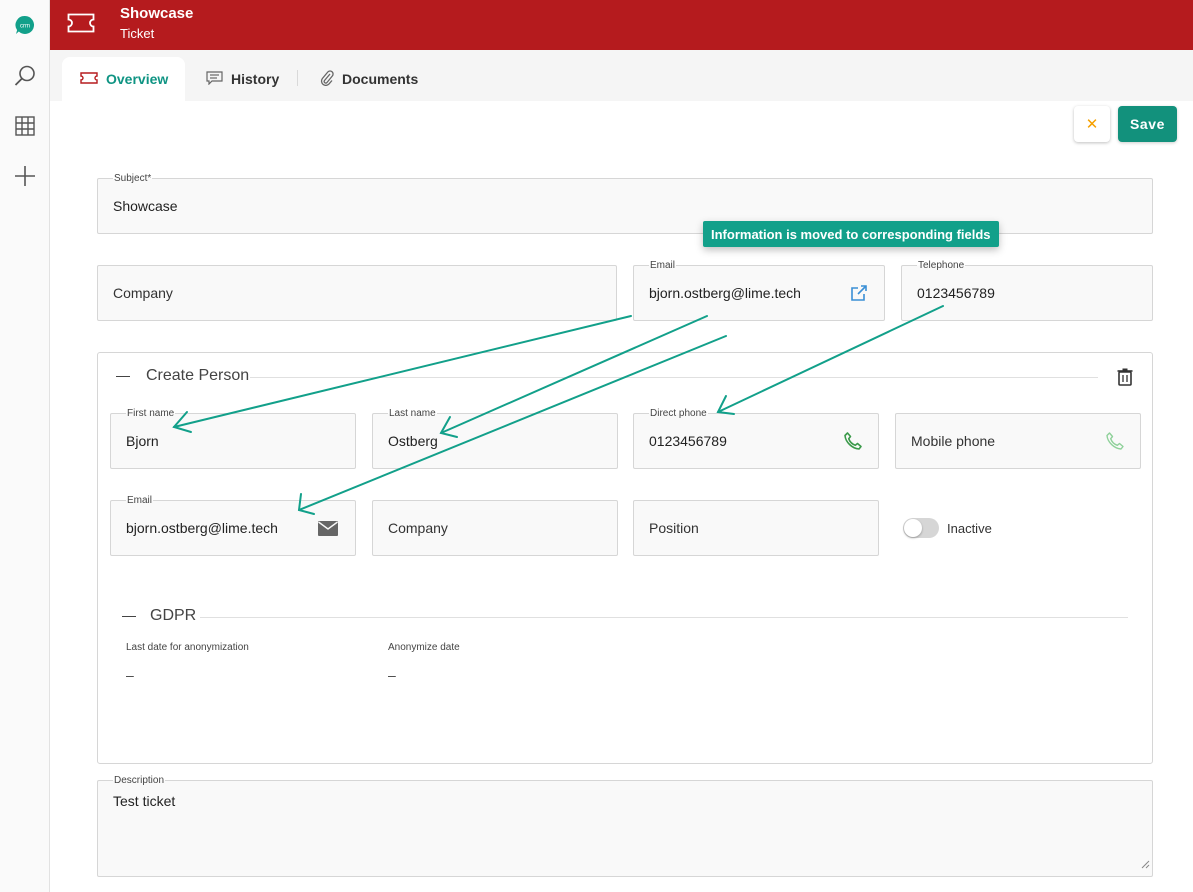  Describe the element at coordinates (328, 528) in the screenshot. I see `mail-icon` at that location.